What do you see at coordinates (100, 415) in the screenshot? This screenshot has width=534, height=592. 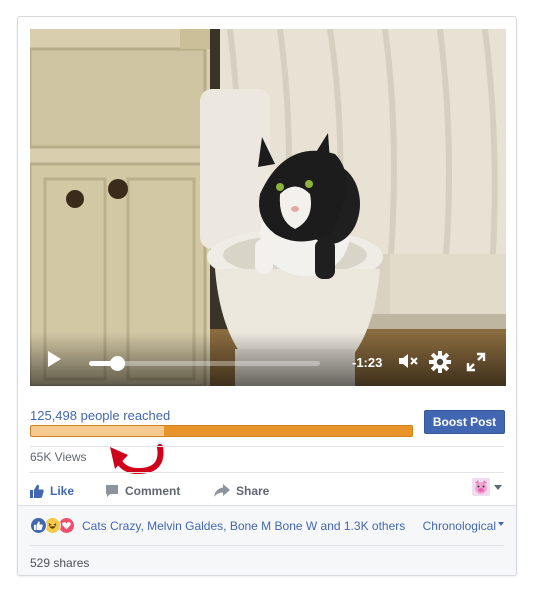 I see `people-reached-link: 125,498 people reached` at bounding box center [100, 415].